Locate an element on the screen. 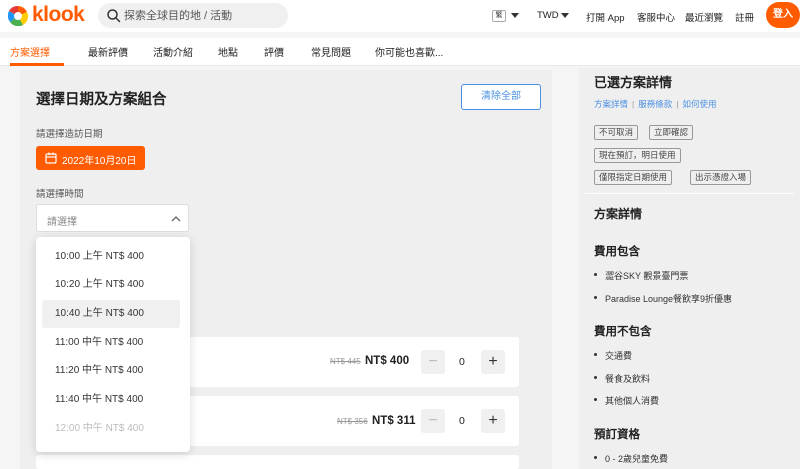  customer-service-link: 客服中心 is located at coordinates (656, 17).